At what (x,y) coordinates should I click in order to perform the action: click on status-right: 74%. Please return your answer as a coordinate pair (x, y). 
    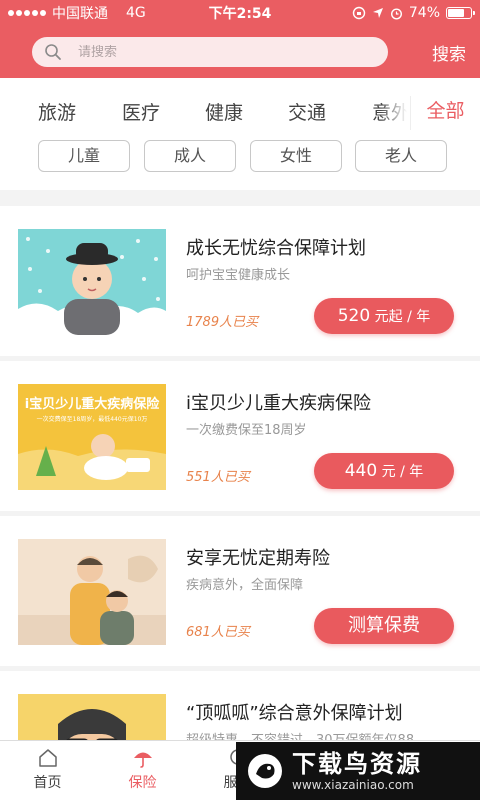
    Looking at the image, I should click on (413, 13).